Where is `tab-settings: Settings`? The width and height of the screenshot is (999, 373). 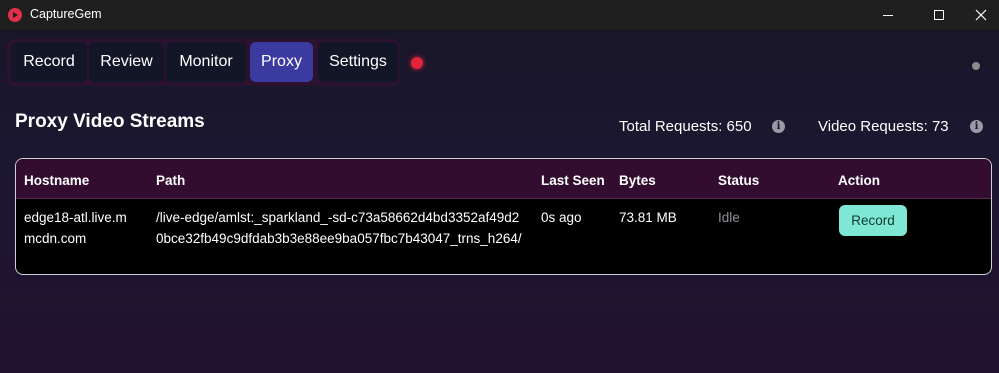 tab-settings: Settings is located at coordinates (358, 62).